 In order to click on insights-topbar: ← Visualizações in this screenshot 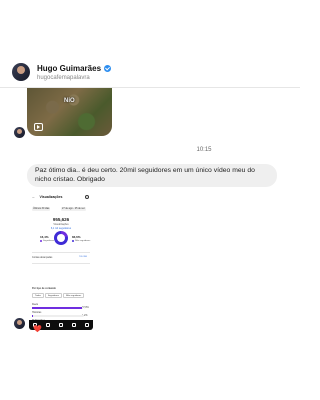, I will do `click(47, 197)`.